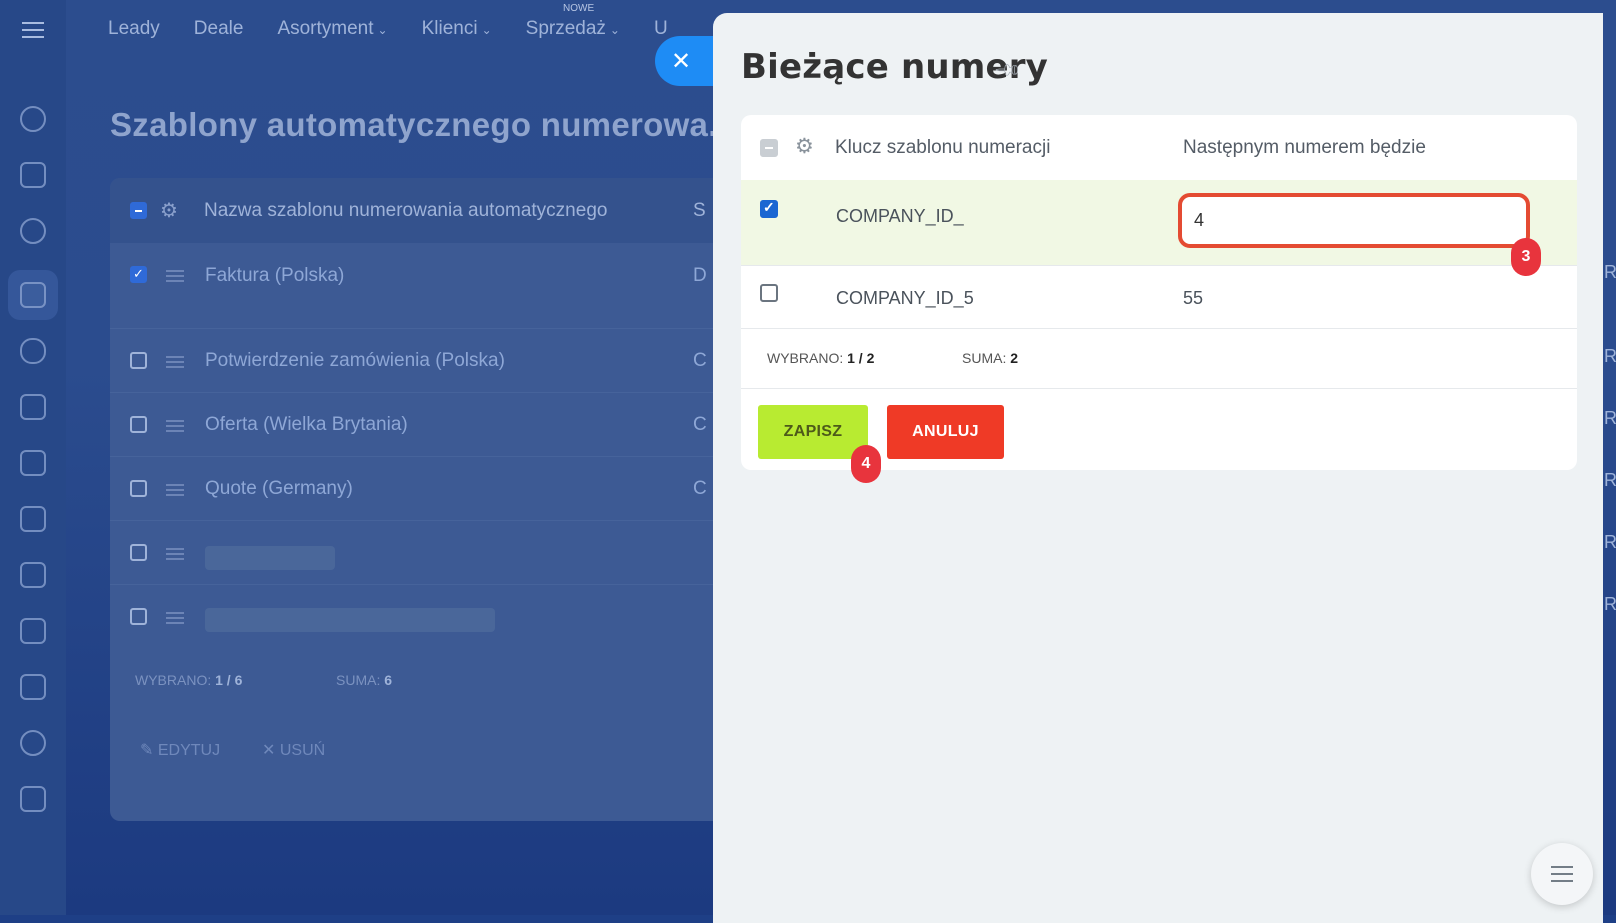 This screenshot has width=1616, height=923. What do you see at coordinates (573, 29) in the screenshot?
I see `nav-sales: Sprzedaż ⌄` at bounding box center [573, 29].